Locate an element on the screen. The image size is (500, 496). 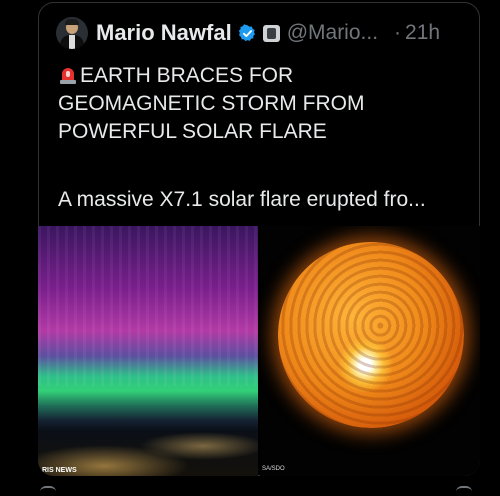
action-bar is located at coordinates (250, 490).